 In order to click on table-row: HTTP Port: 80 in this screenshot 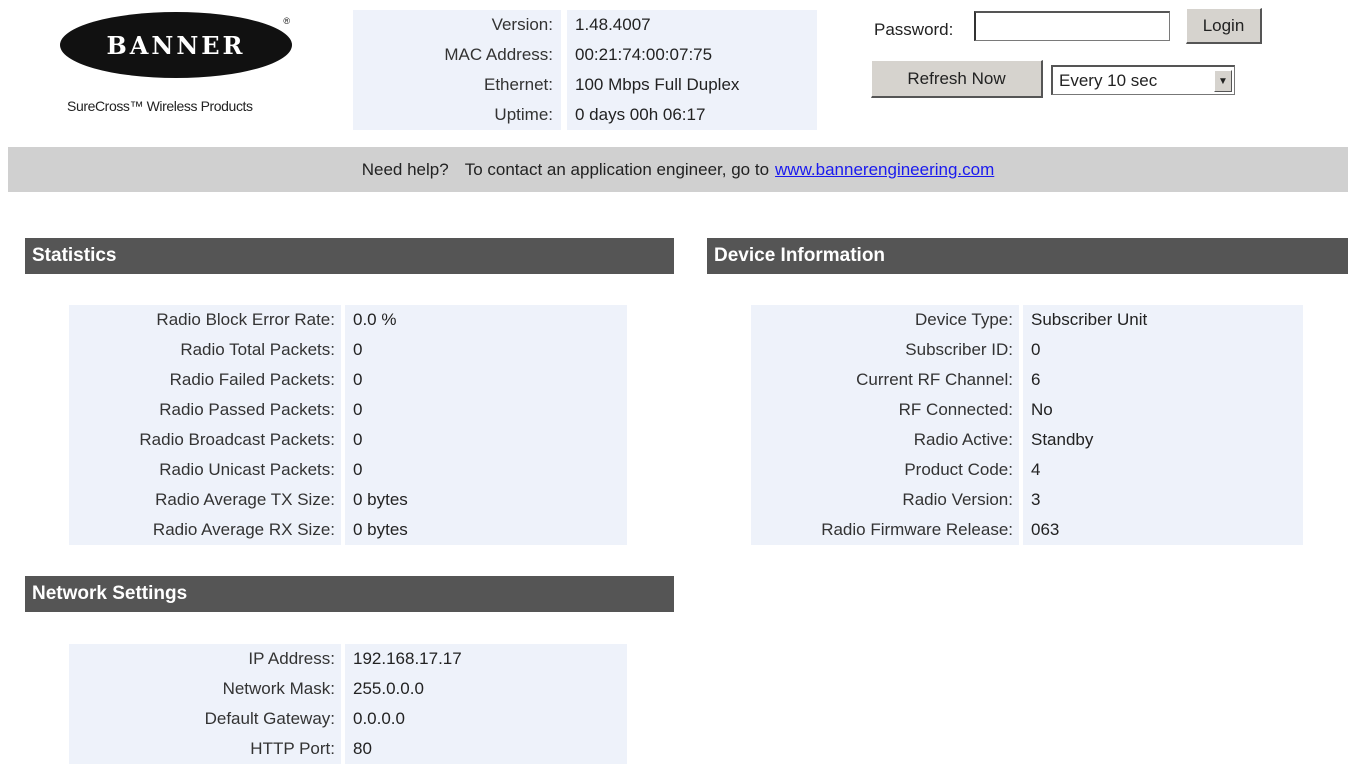, I will do `click(348, 749)`.